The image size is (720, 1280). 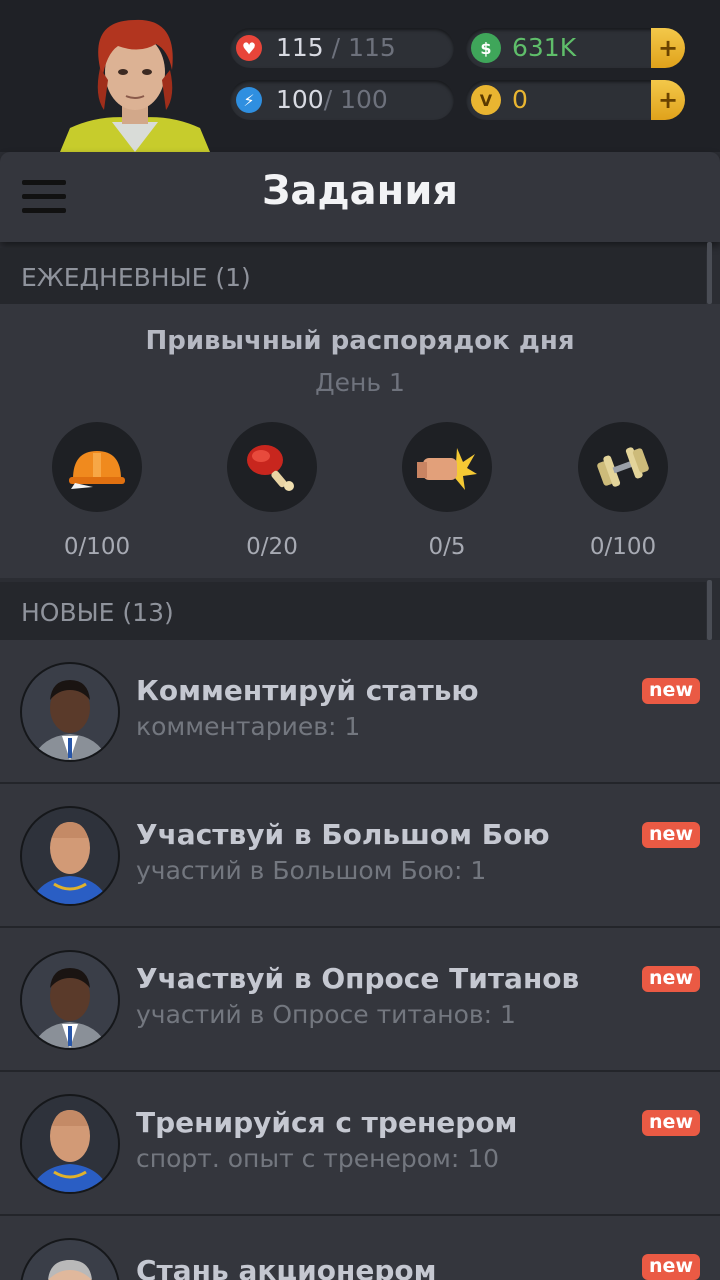 What do you see at coordinates (358, 978) in the screenshot?
I see `task-title: Участвуй в Опросе Титанов` at bounding box center [358, 978].